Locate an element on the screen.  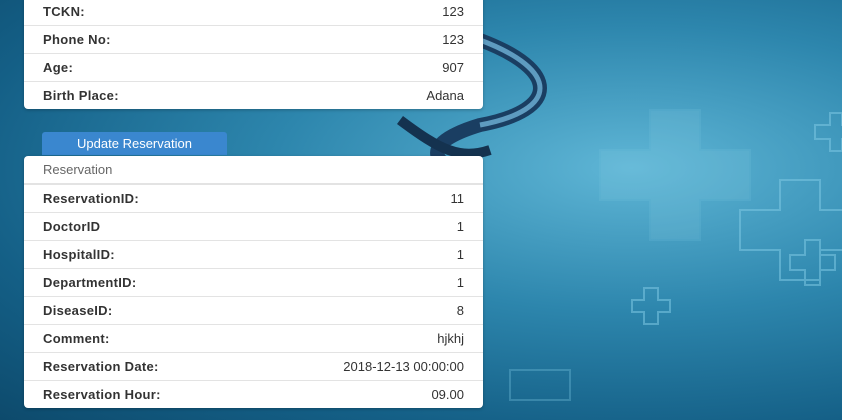
row-label: Phone No: is located at coordinates (77, 39).